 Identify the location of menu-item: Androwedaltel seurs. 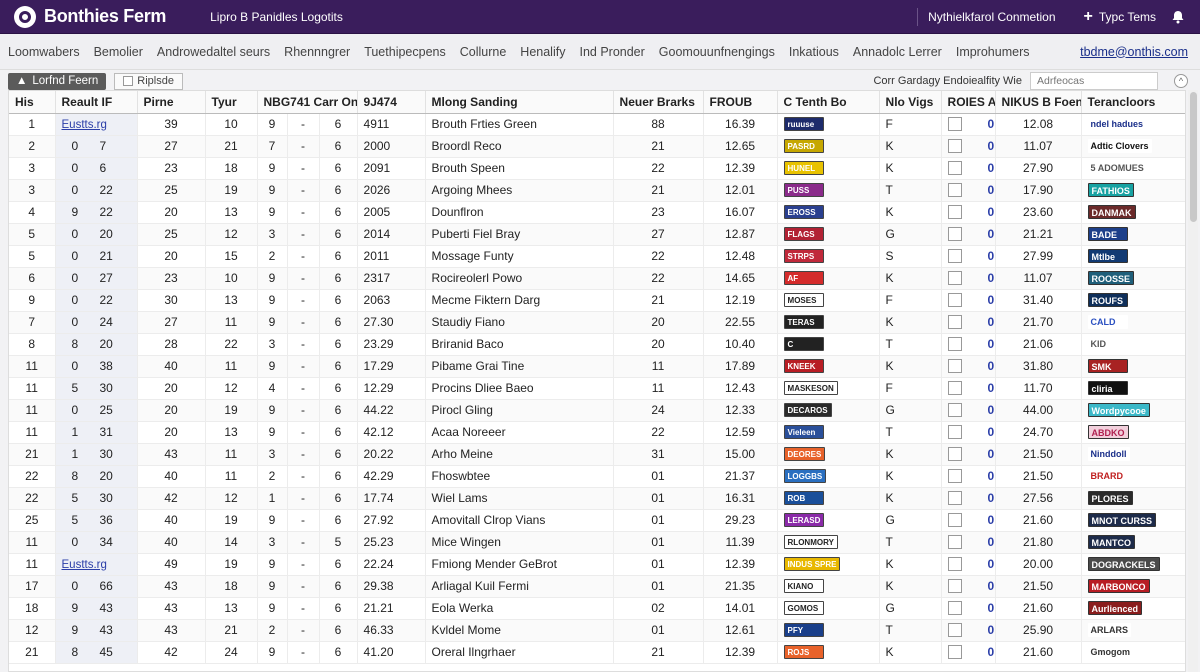
(213, 52).